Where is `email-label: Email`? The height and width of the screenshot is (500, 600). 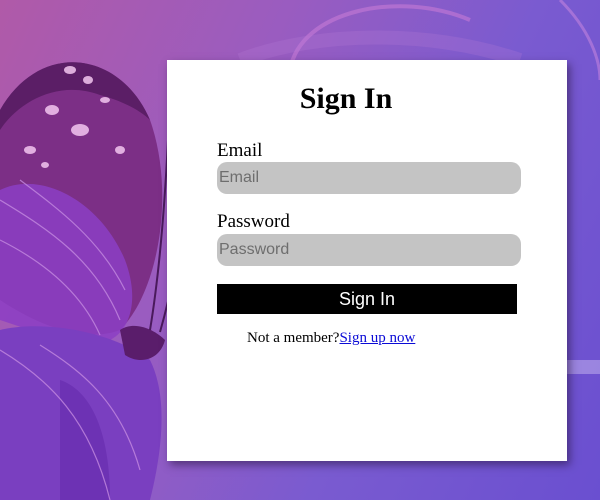 email-label: Email is located at coordinates (240, 150).